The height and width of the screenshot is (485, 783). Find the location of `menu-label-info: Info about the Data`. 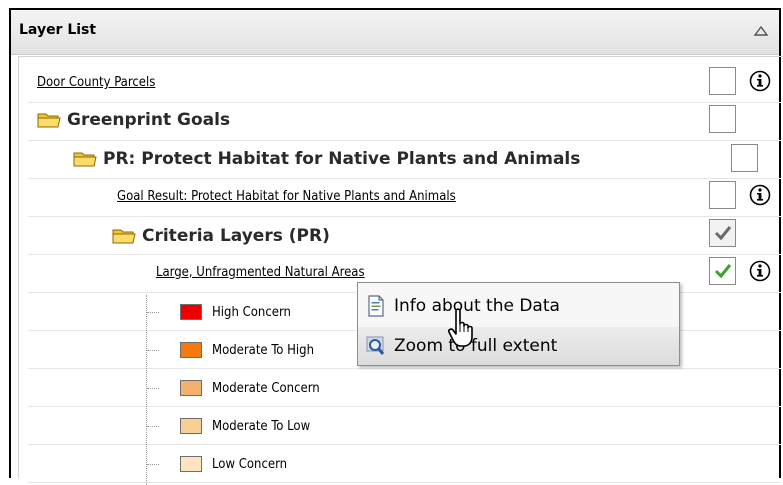

menu-label-info: Info about the Data is located at coordinates (477, 306).